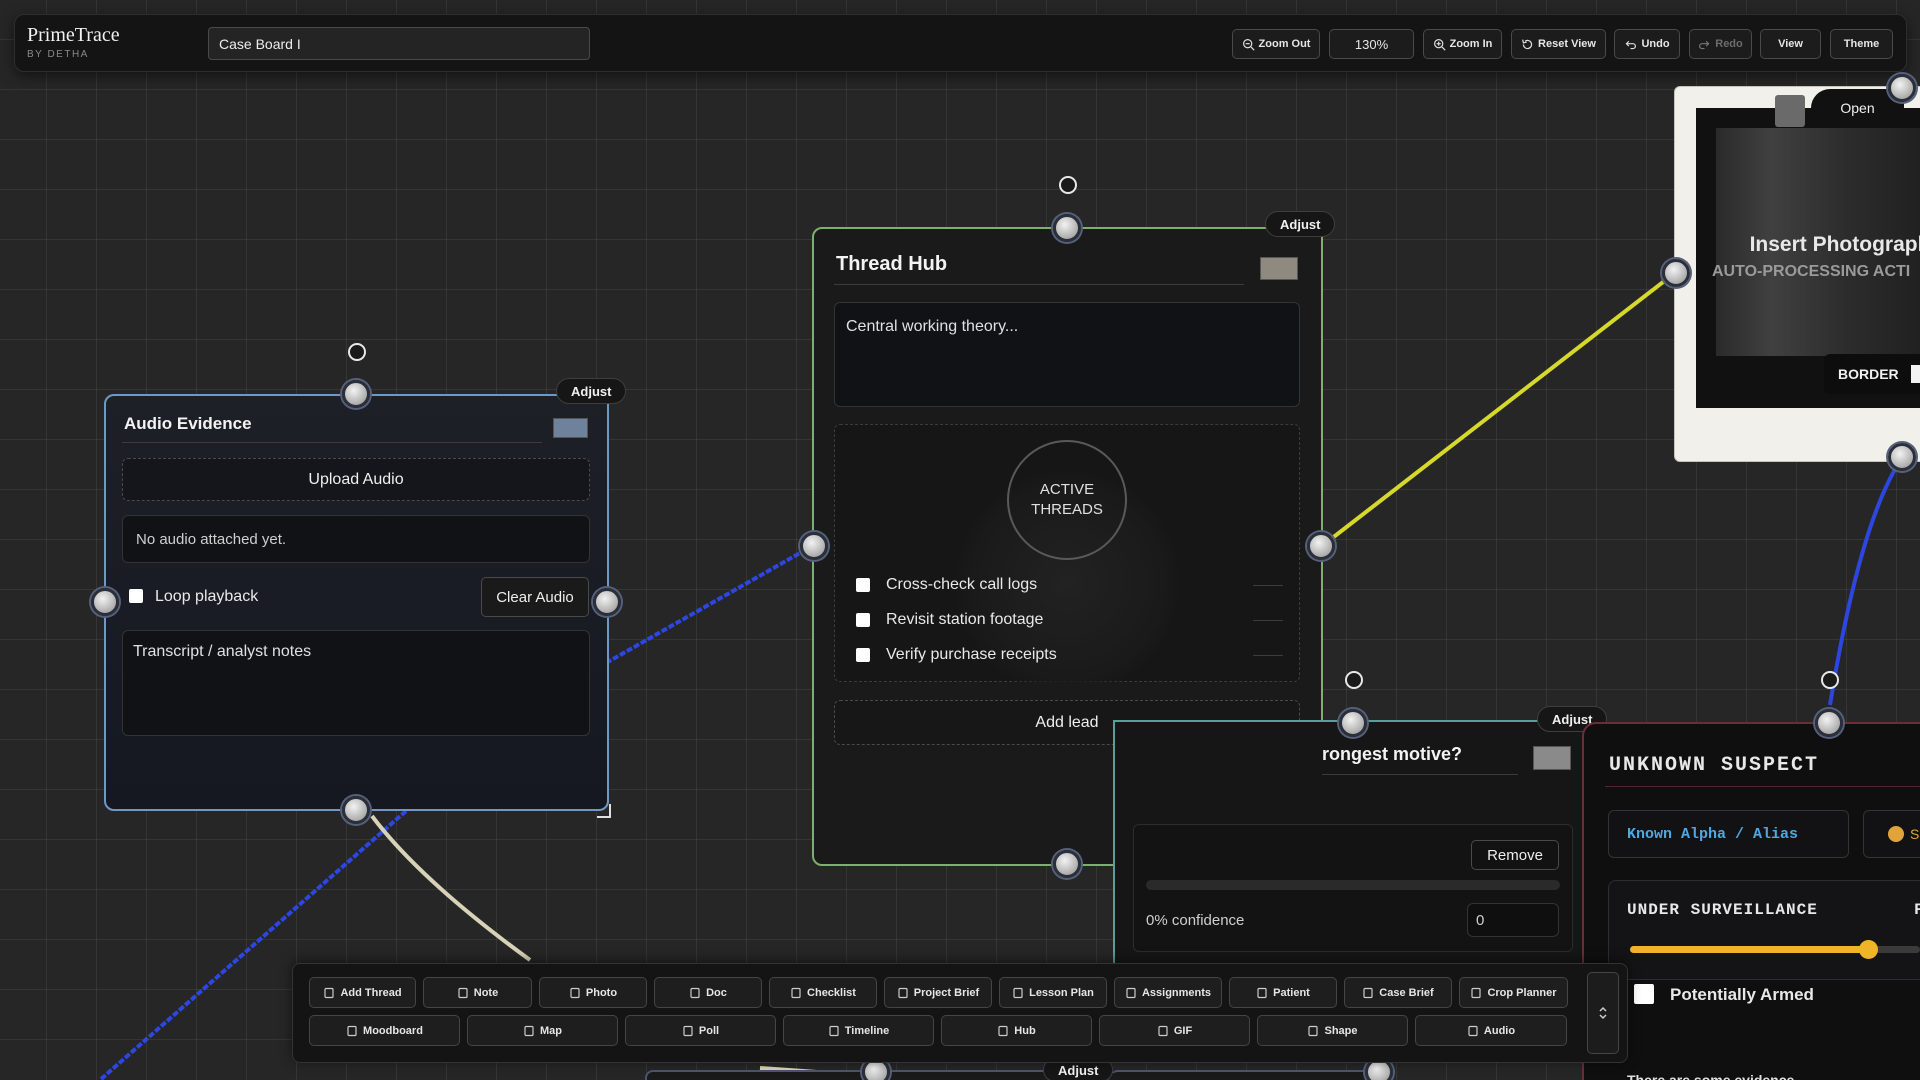 This screenshot has height=1080, width=1920. I want to click on photo-port-top, so click(1902, 88).